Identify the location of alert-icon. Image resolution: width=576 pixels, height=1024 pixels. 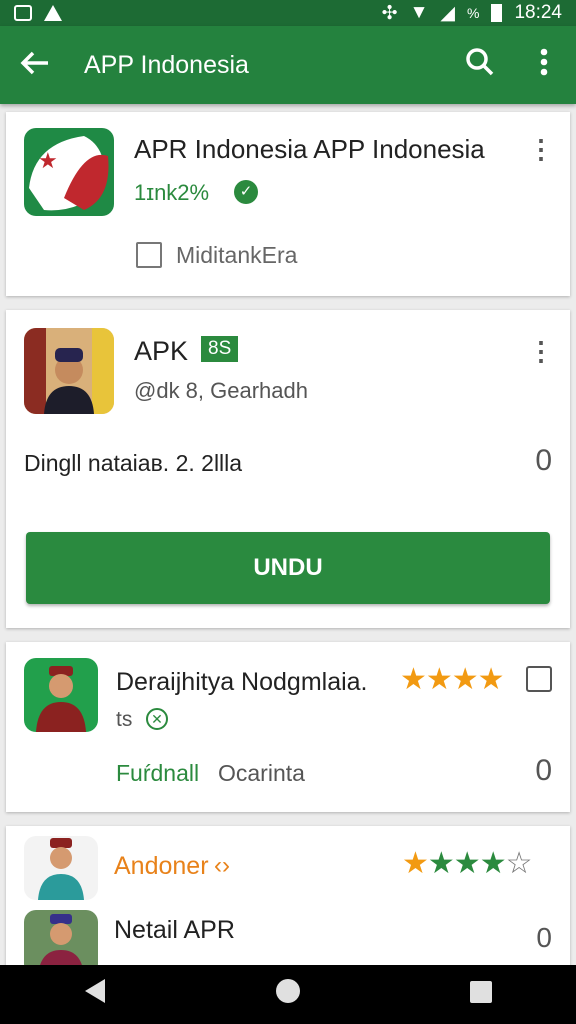
(53, 13).